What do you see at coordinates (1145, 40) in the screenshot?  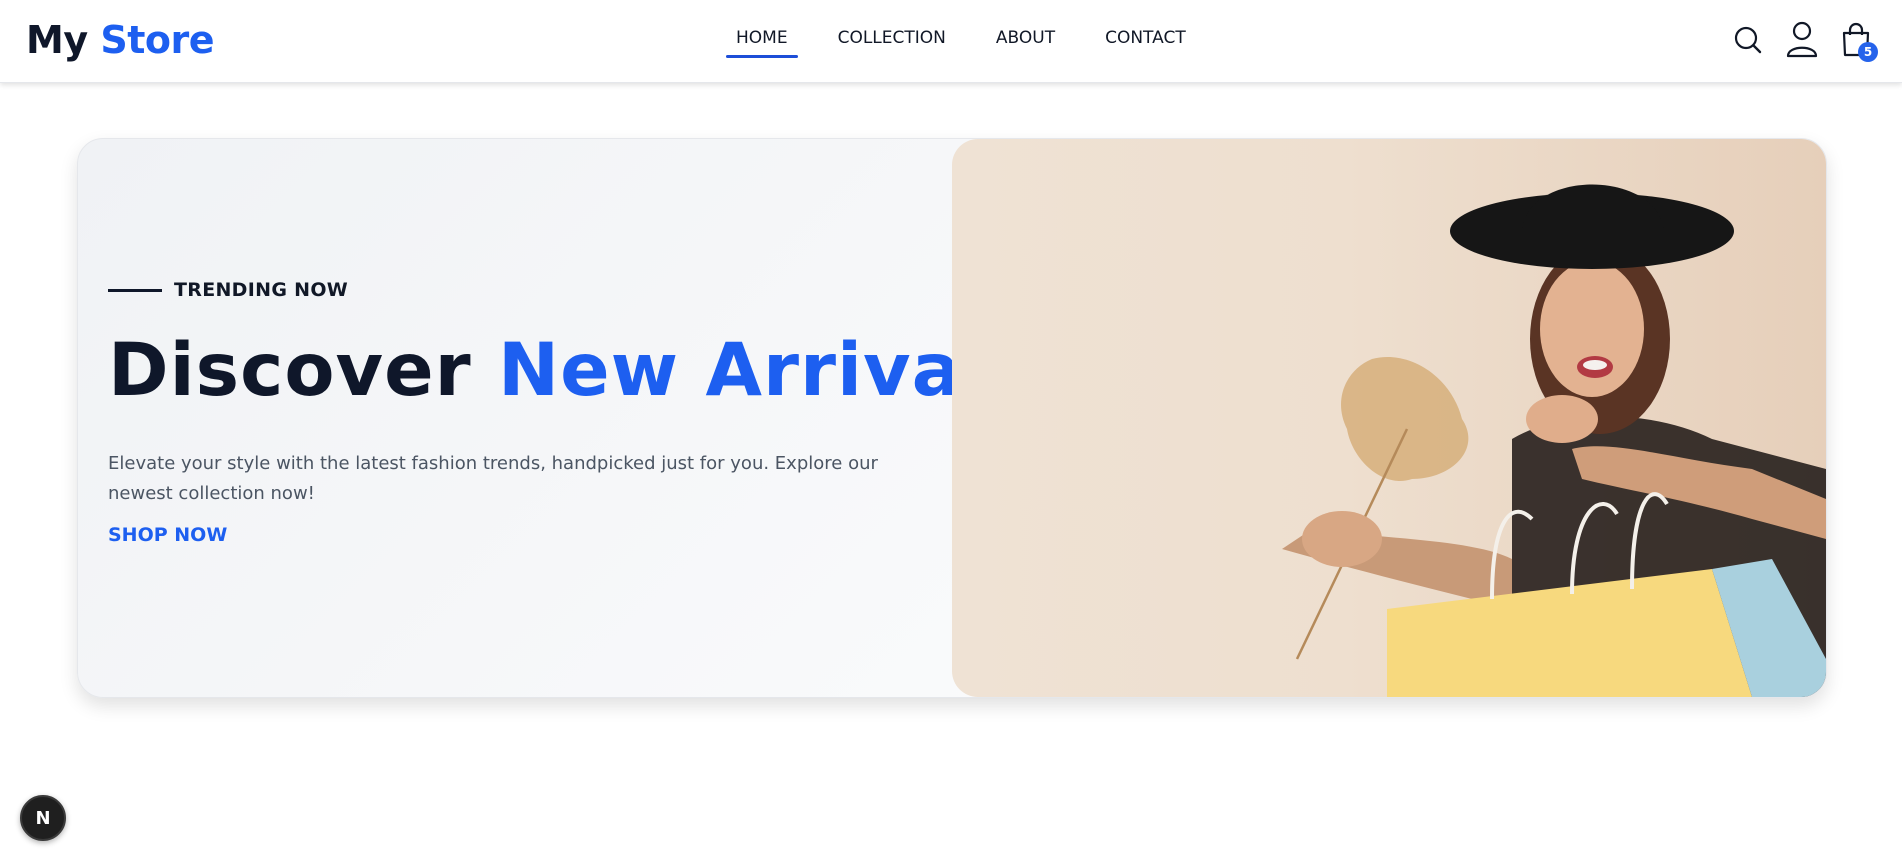 I see `nav-contact: CONTACT` at bounding box center [1145, 40].